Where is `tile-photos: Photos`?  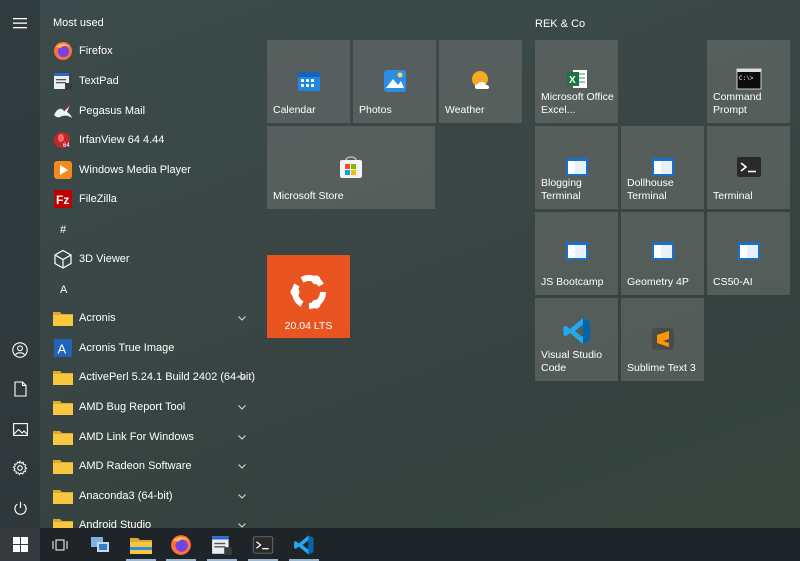
tile-photos: Photos is located at coordinates (394, 81).